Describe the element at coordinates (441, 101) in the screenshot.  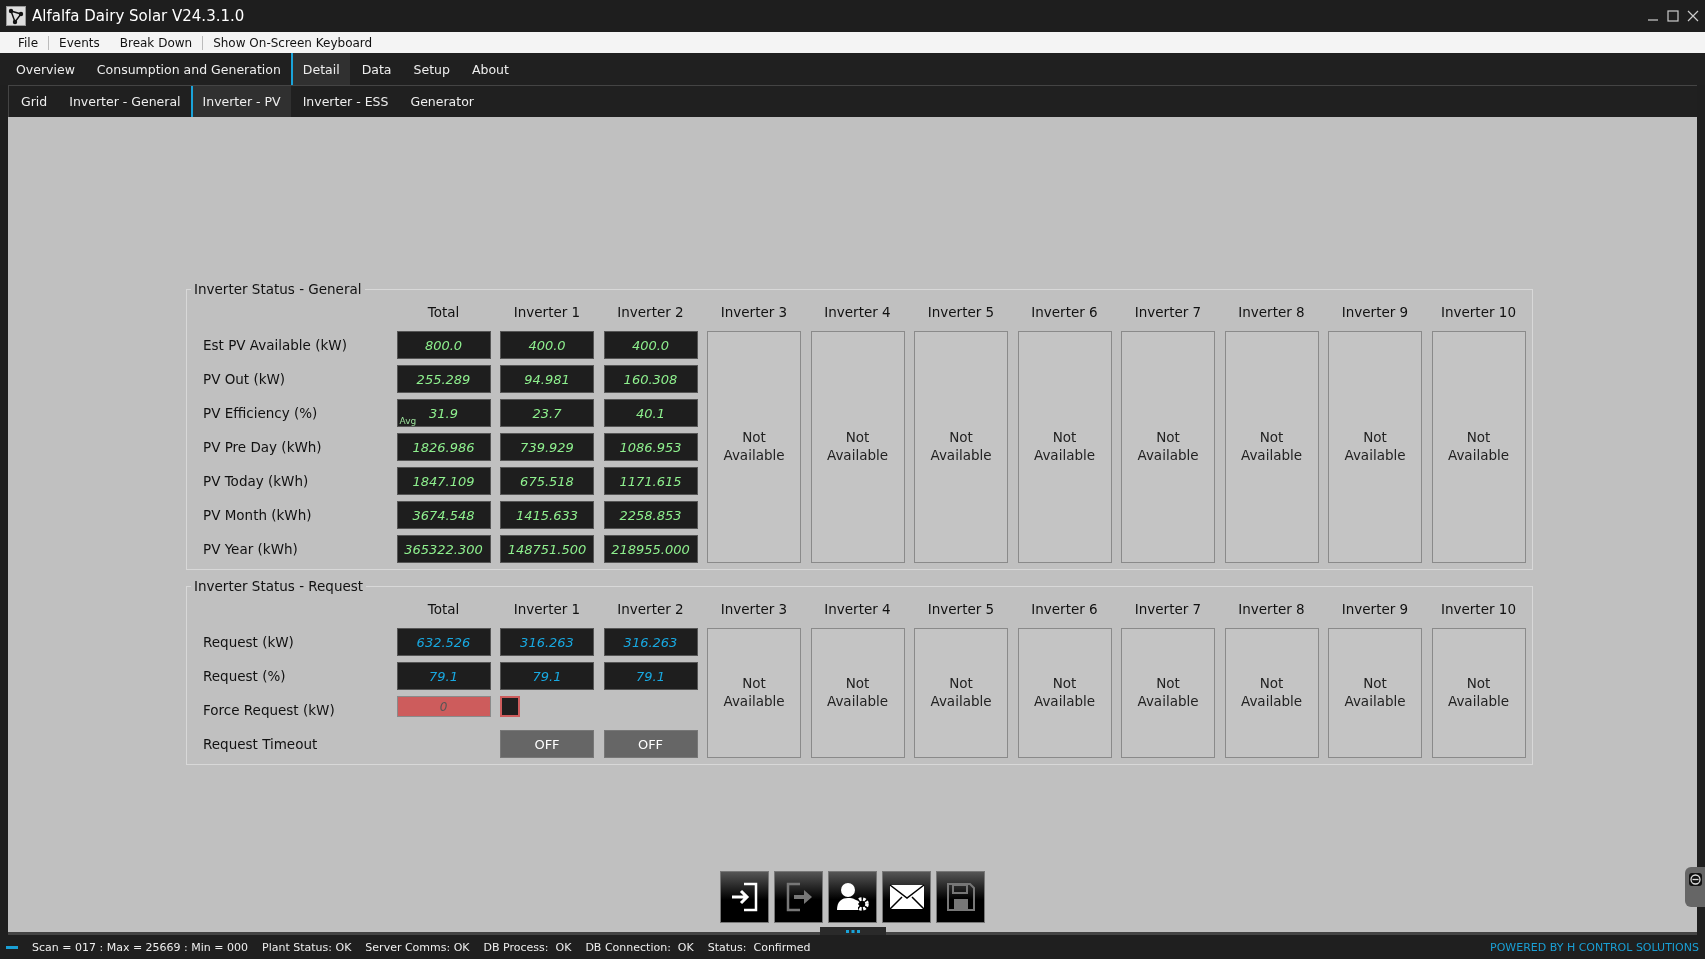
I see `sub-tab: Generator` at that location.